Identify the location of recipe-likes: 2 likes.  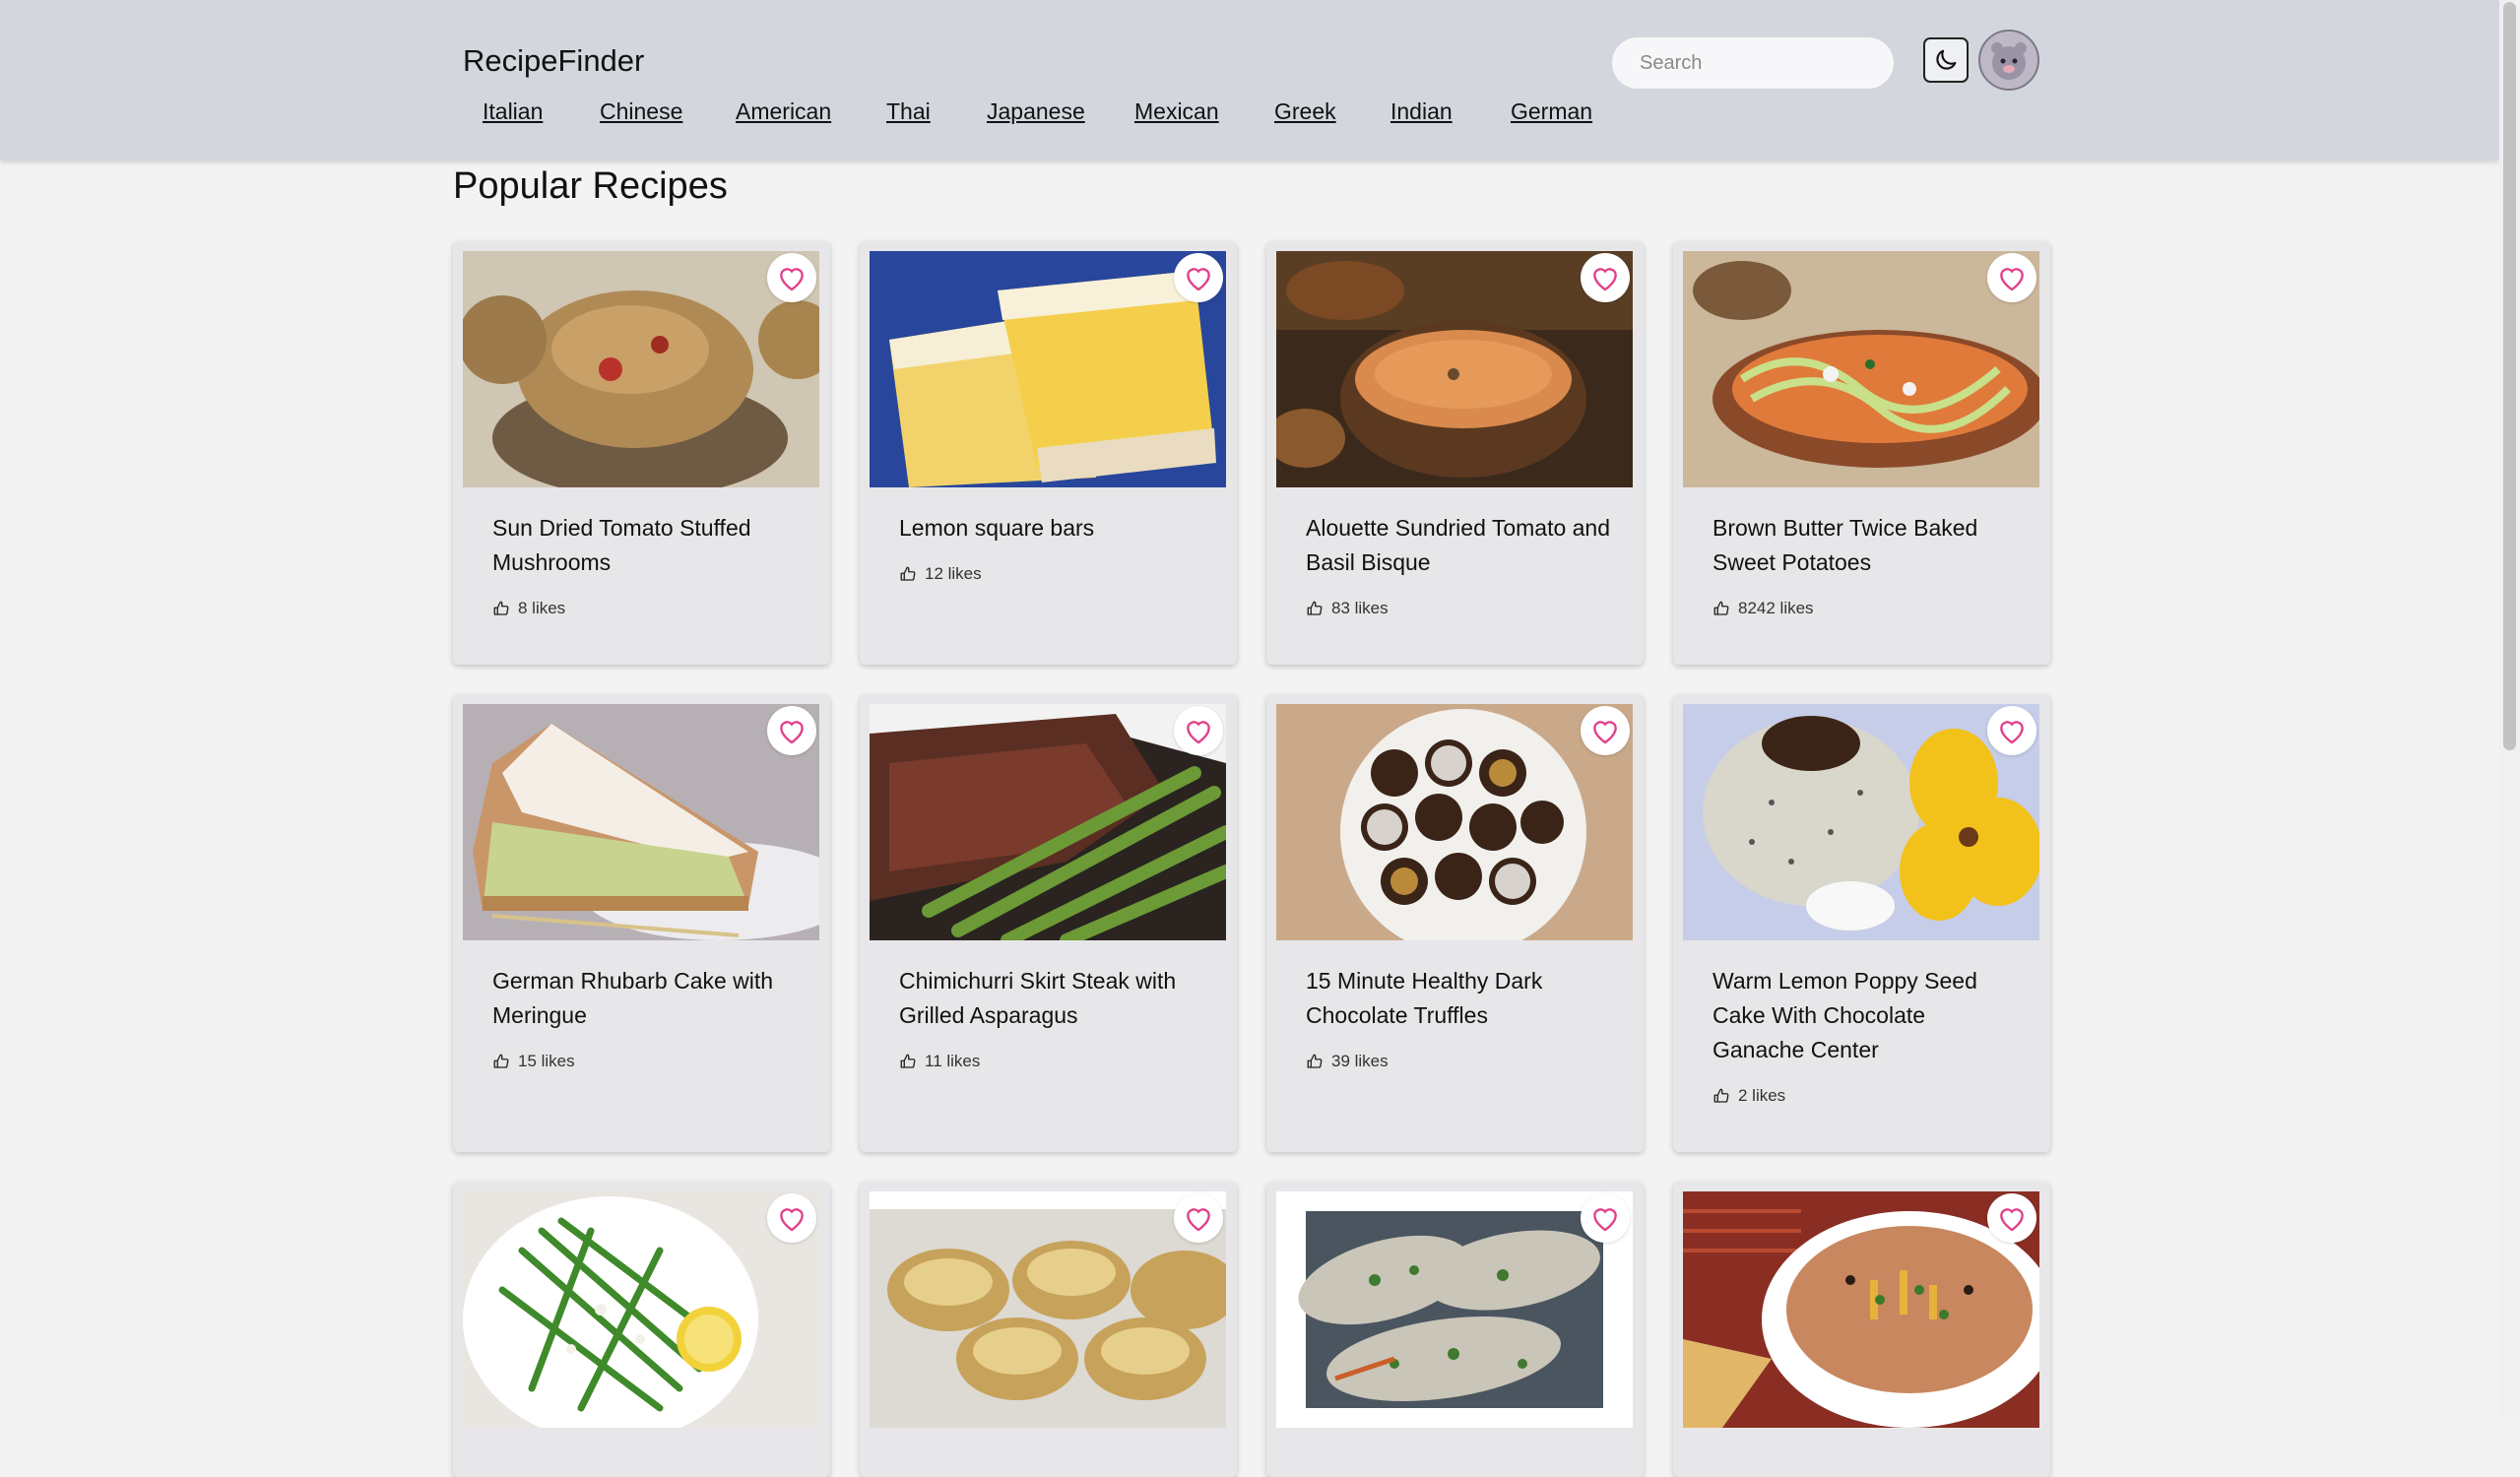
(1748, 1096).